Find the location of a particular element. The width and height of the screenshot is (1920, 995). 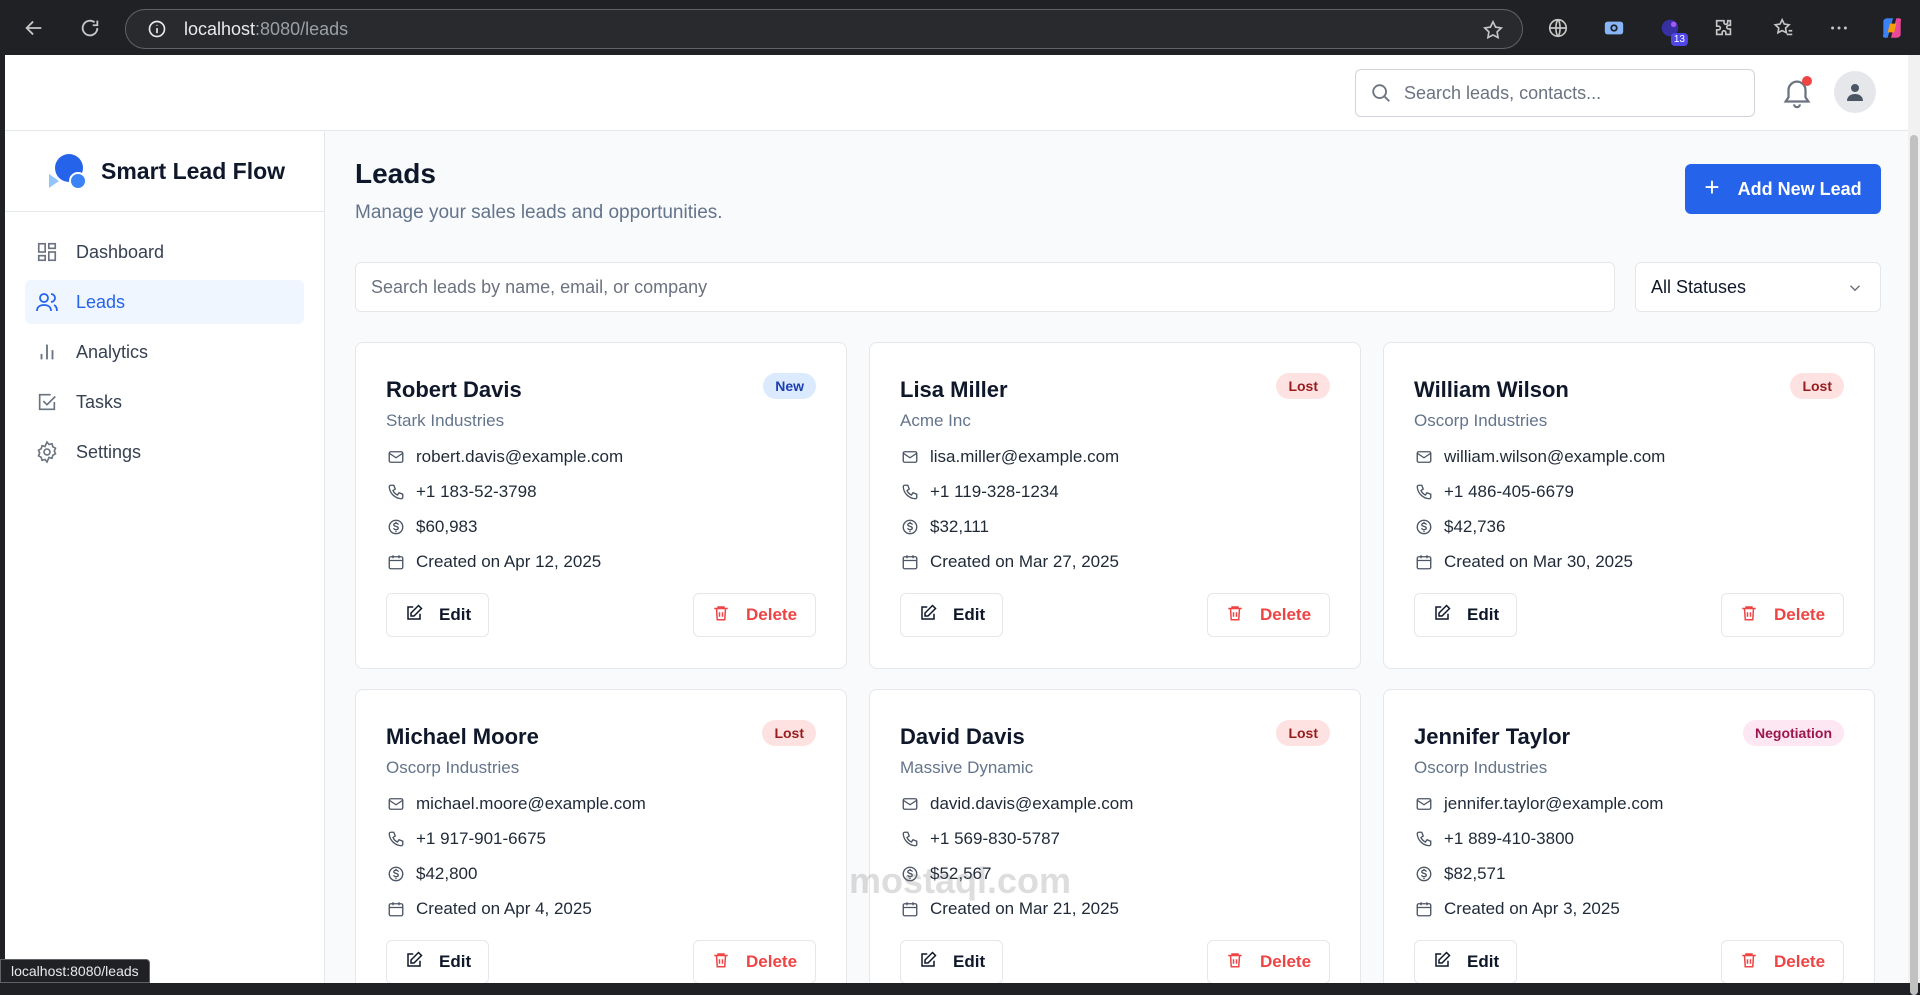

lead-created: Created on Mar 27, 2025 is located at coordinates (1025, 561).